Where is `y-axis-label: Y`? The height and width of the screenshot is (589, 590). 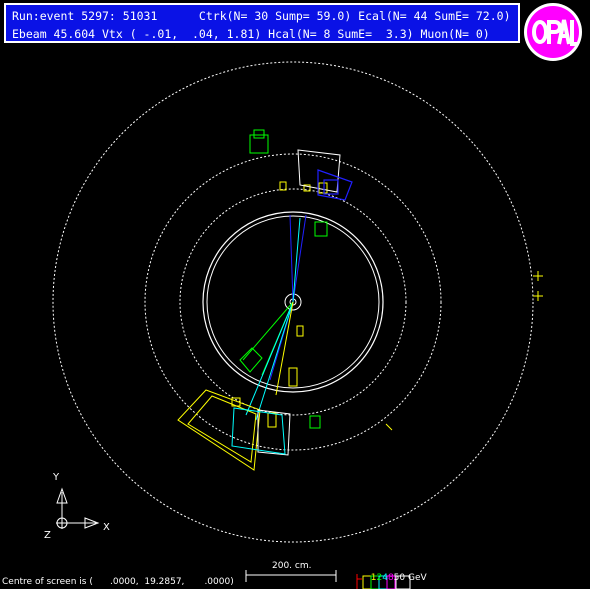
y-axis-label: Y is located at coordinates (56, 477).